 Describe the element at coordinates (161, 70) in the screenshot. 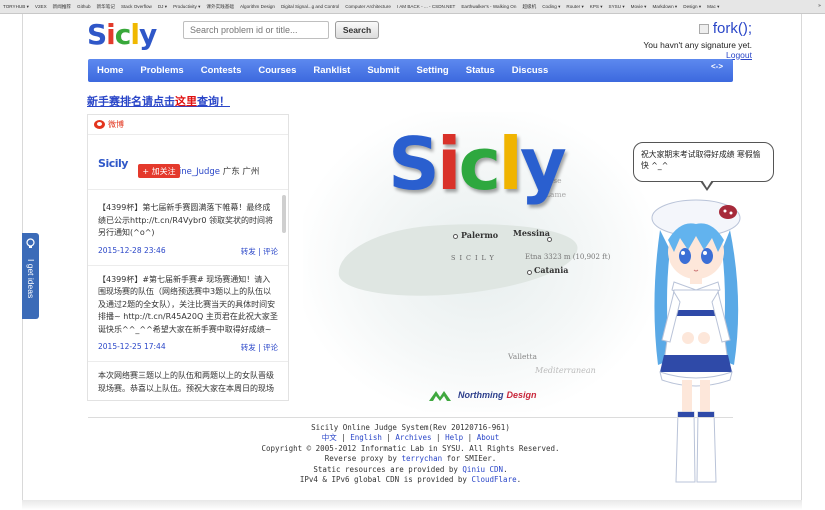

I see `nav-problems: Problems` at that location.